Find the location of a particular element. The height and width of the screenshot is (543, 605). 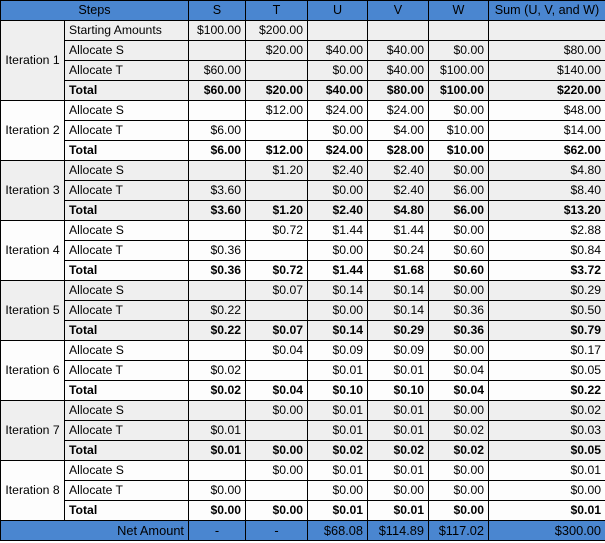

cell-sum: $0.02 is located at coordinates (546, 410).